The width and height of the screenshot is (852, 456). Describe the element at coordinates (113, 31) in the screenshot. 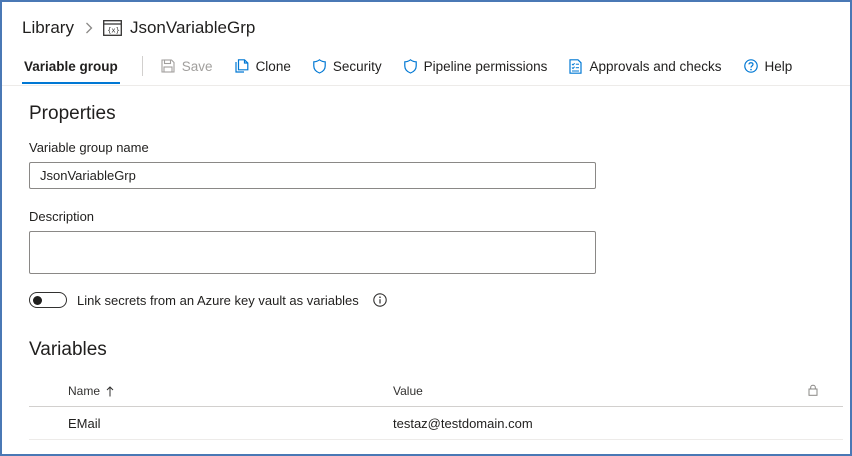

I see `svg-text: {x}` at that location.